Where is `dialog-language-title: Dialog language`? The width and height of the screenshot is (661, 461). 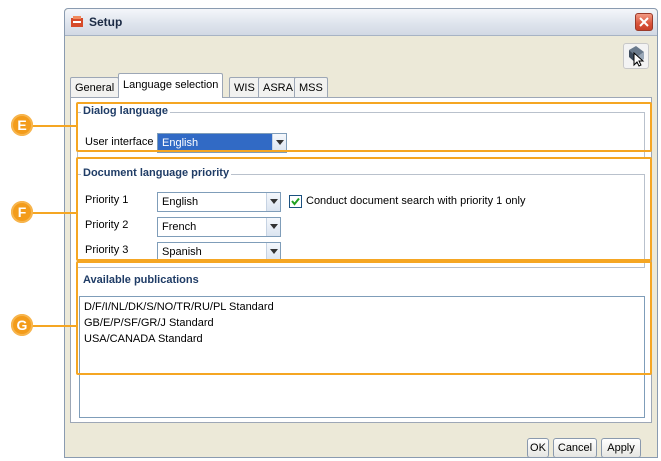 dialog-language-title: Dialog language is located at coordinates (125, 111).